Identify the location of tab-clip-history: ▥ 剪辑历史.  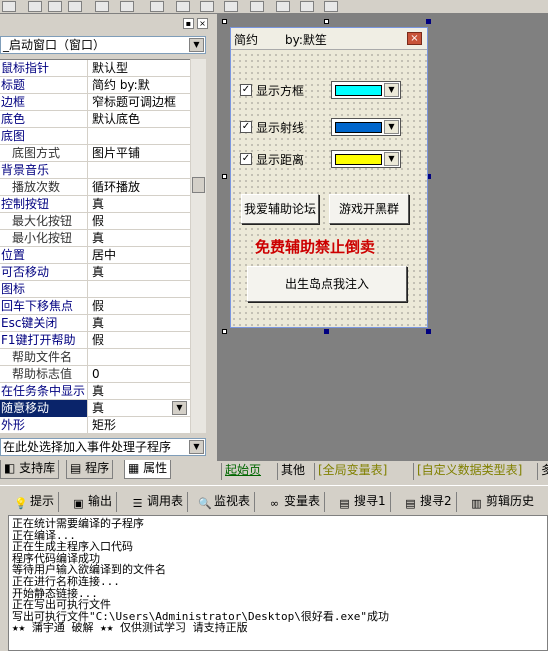
(504, 502).